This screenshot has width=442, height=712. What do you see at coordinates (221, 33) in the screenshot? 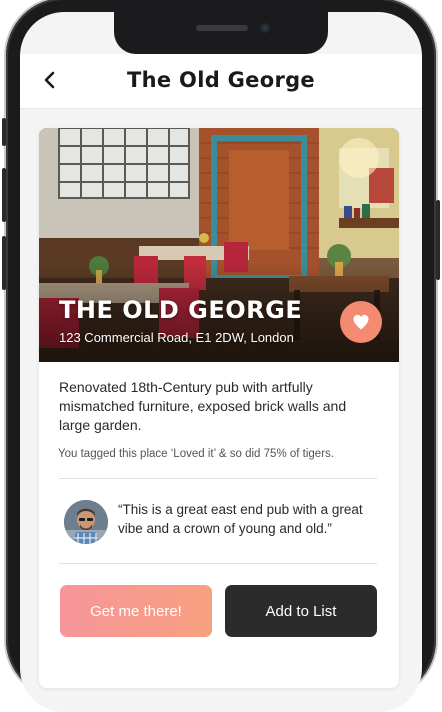
I see `phone-notch` at bounding box center [221, 33].